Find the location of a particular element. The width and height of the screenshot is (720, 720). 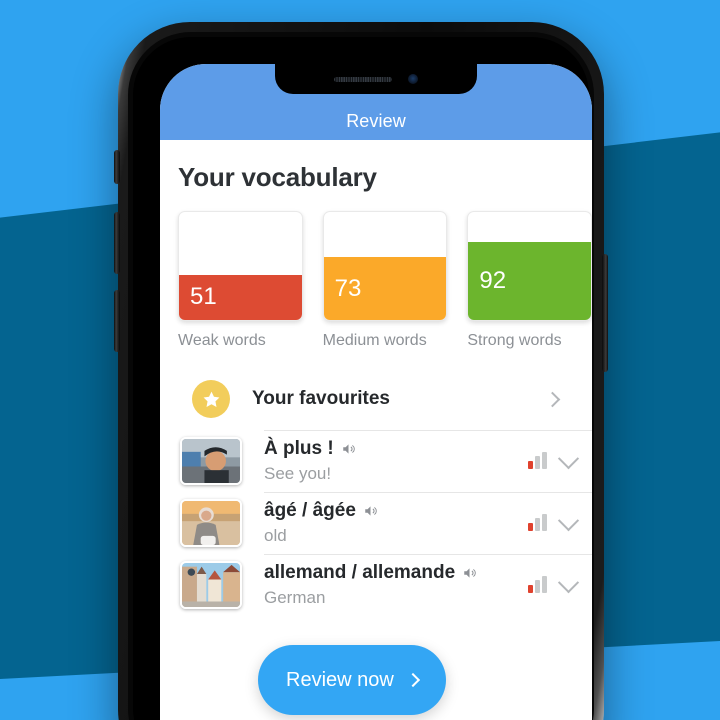

stat-card: 92 is located at coordinates (529, 266).